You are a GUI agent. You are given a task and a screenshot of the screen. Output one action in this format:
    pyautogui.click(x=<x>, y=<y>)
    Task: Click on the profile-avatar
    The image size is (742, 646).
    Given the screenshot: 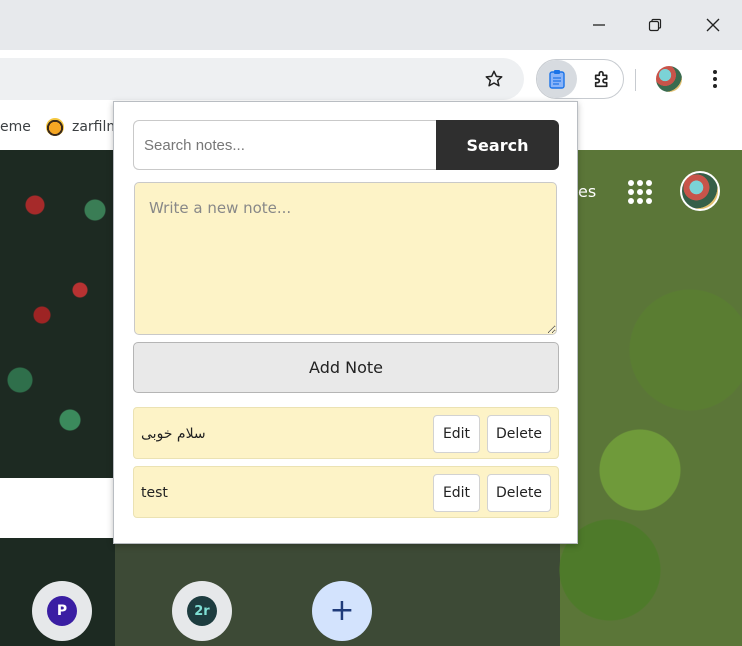 What is the action you would take?
    pyautogui.click(x=669, y=79)
    